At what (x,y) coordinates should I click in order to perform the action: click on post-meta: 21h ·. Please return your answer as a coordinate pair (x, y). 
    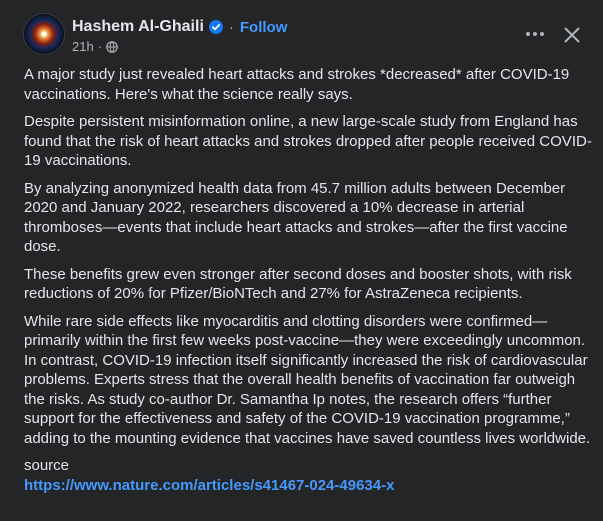
    Looking at the image, I should click on (95, 46).